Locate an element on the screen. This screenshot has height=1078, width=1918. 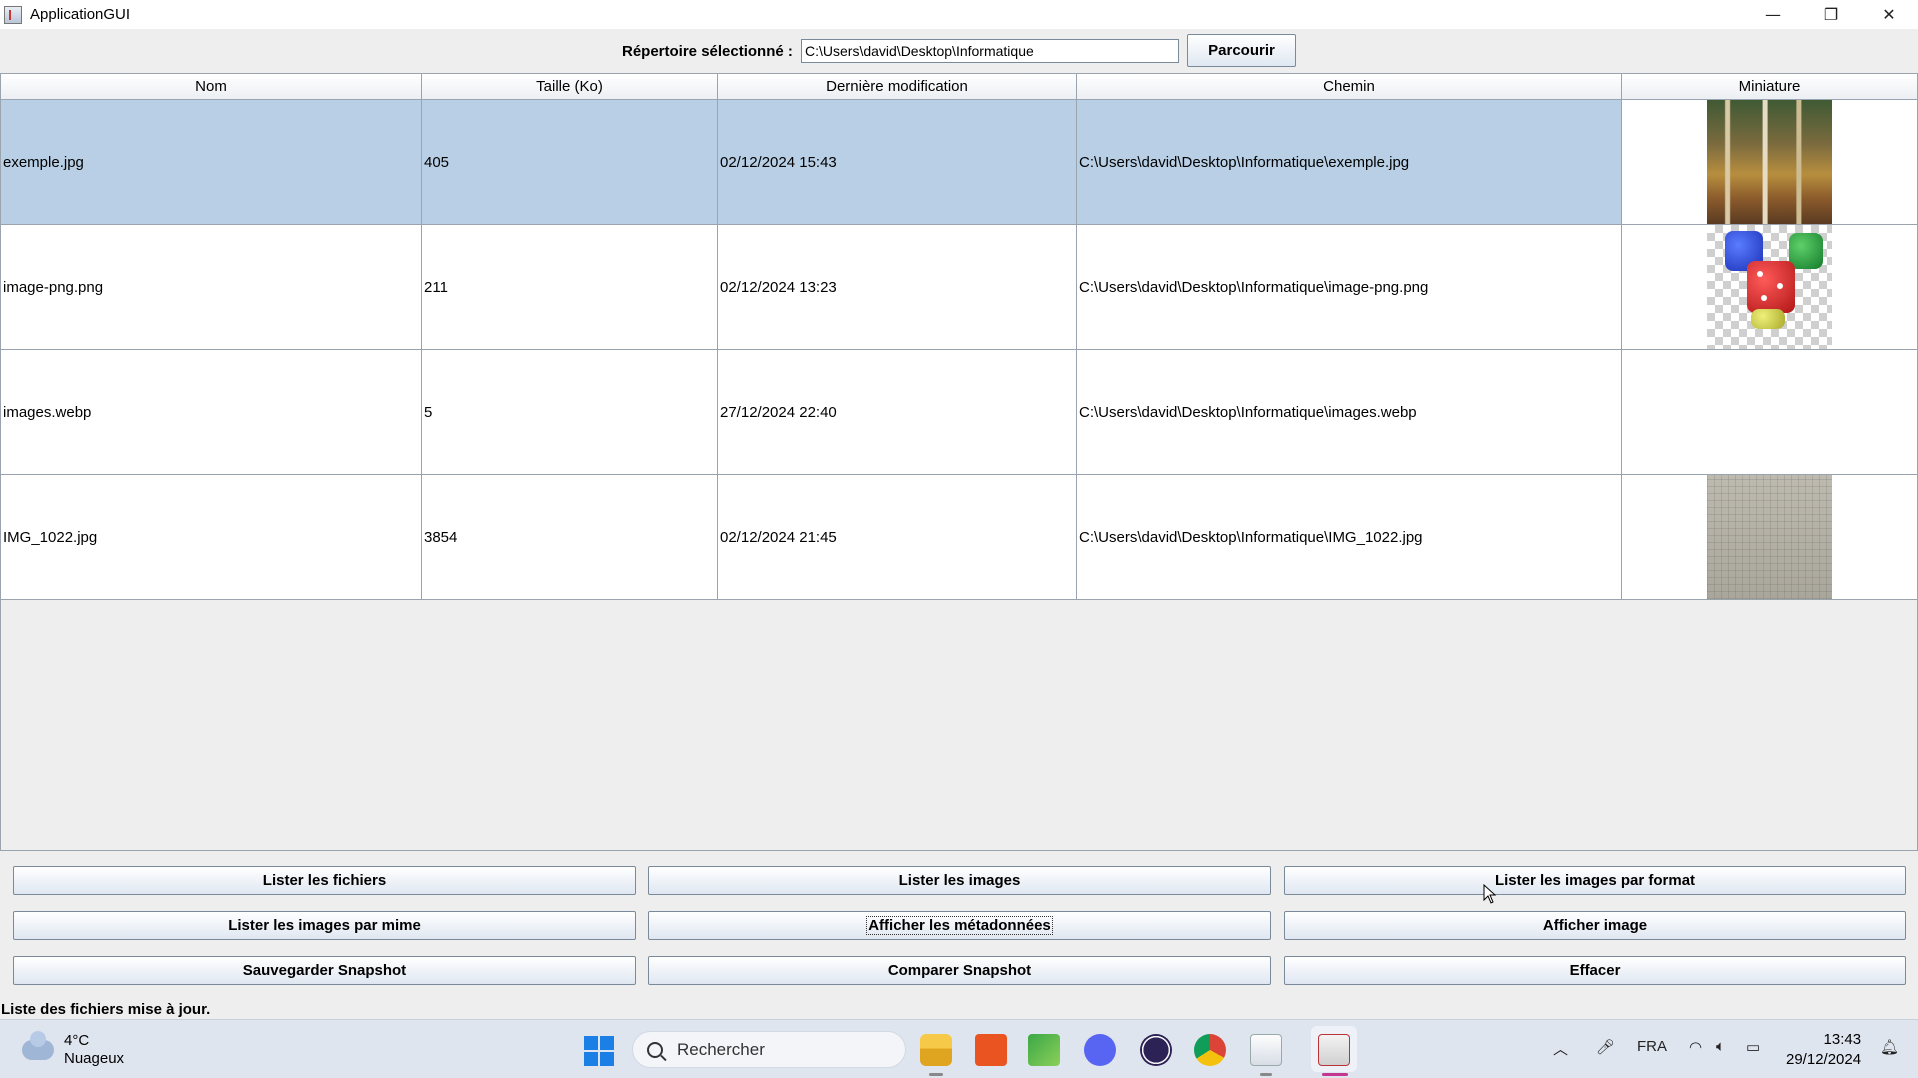
volume-icon: 🔈︎ is located at coordinates (1720, 1046).